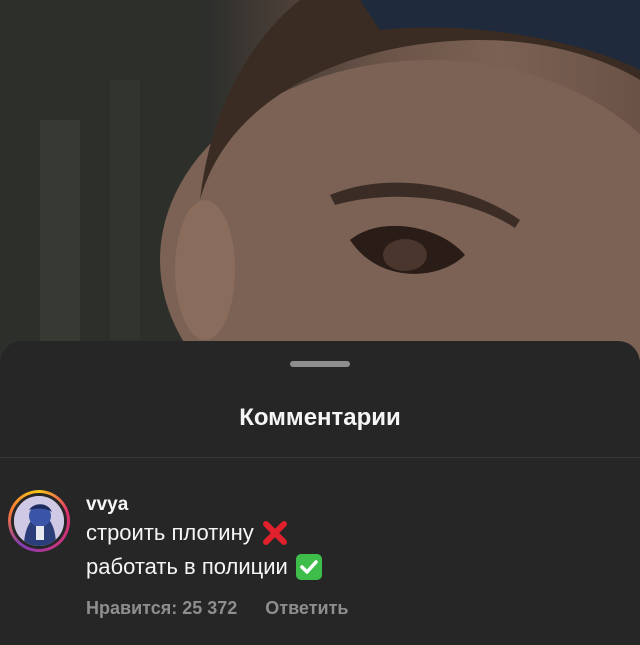 Image resolution: width=640 pixels, height=645 pixels. I want to click on avatar-image, so click(39, 521).